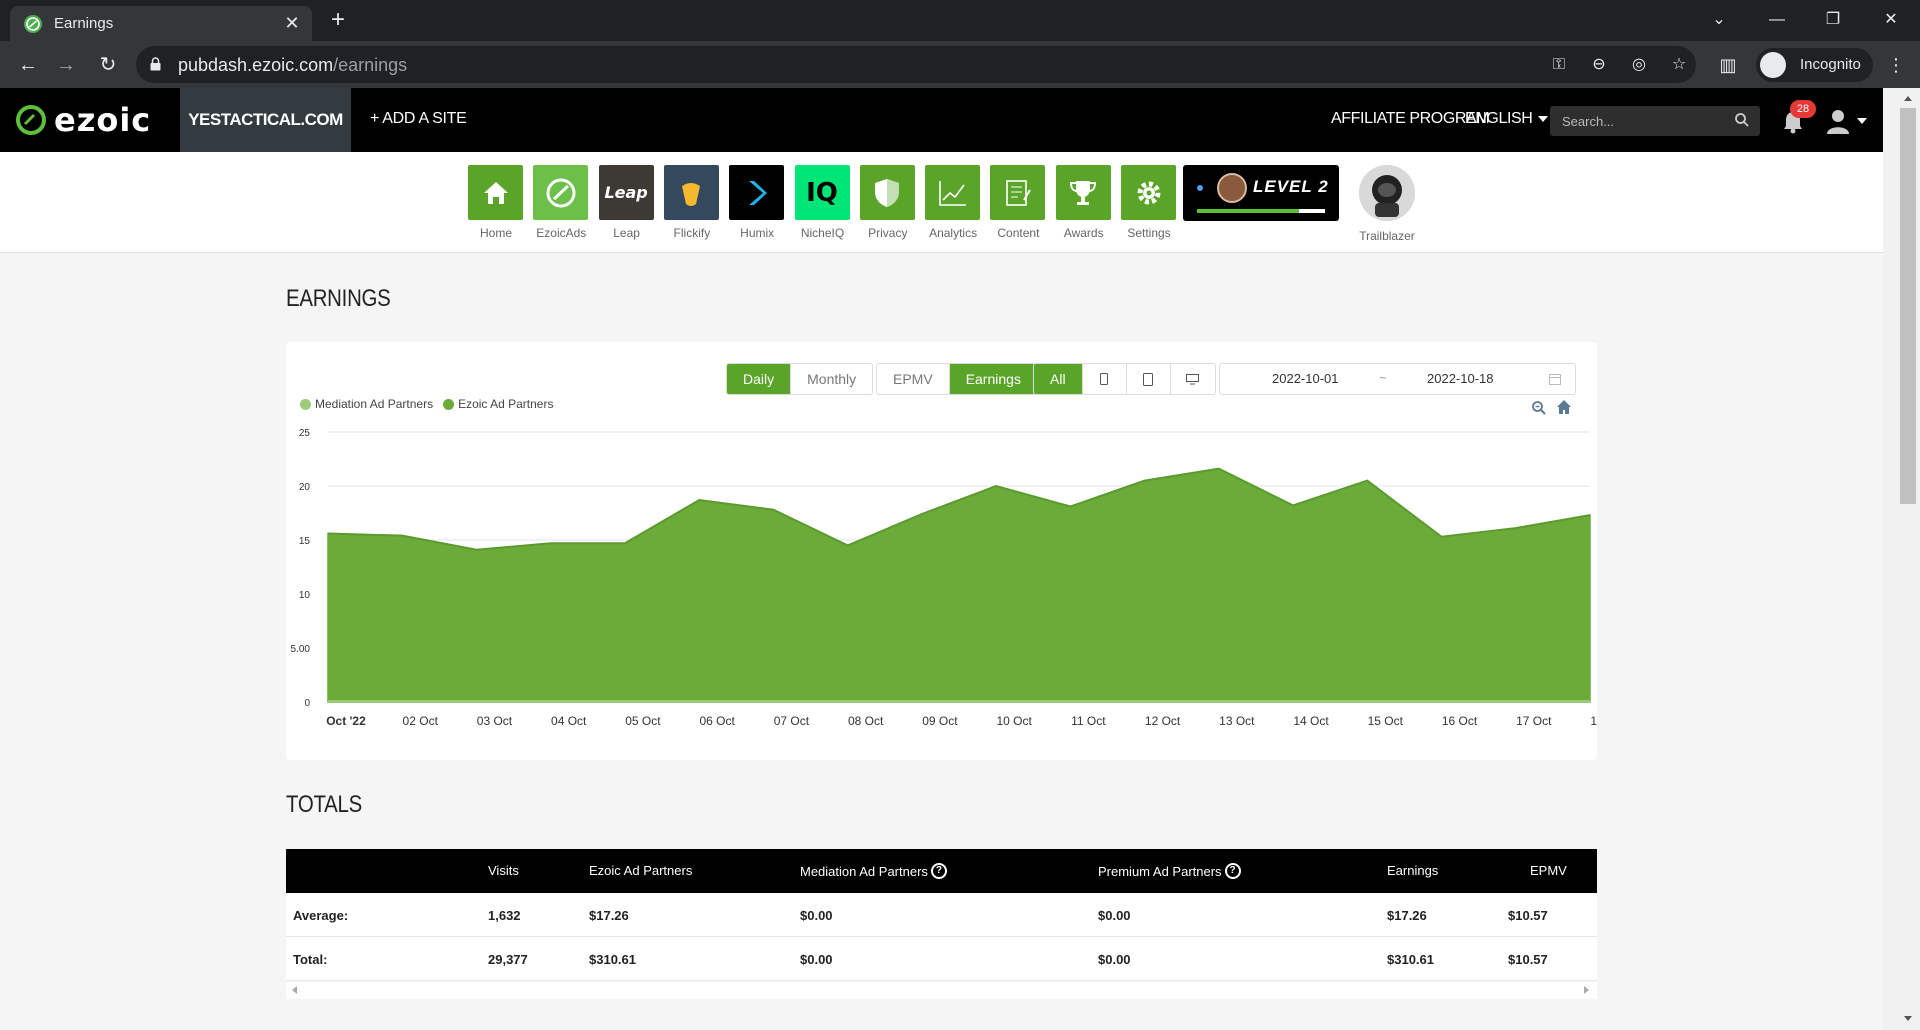  I want to click on level-progress-fill, so click(1248, 211).